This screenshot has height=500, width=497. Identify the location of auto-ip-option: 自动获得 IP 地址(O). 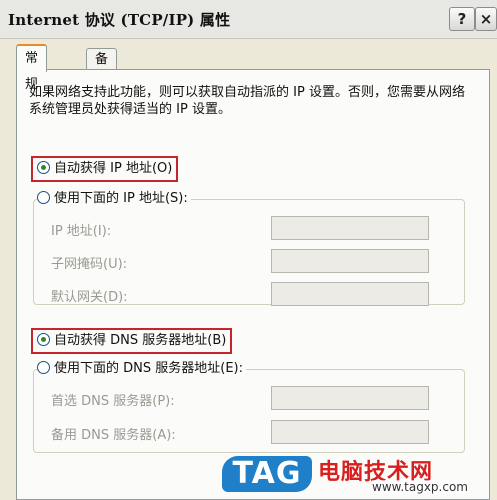
(105, 169).